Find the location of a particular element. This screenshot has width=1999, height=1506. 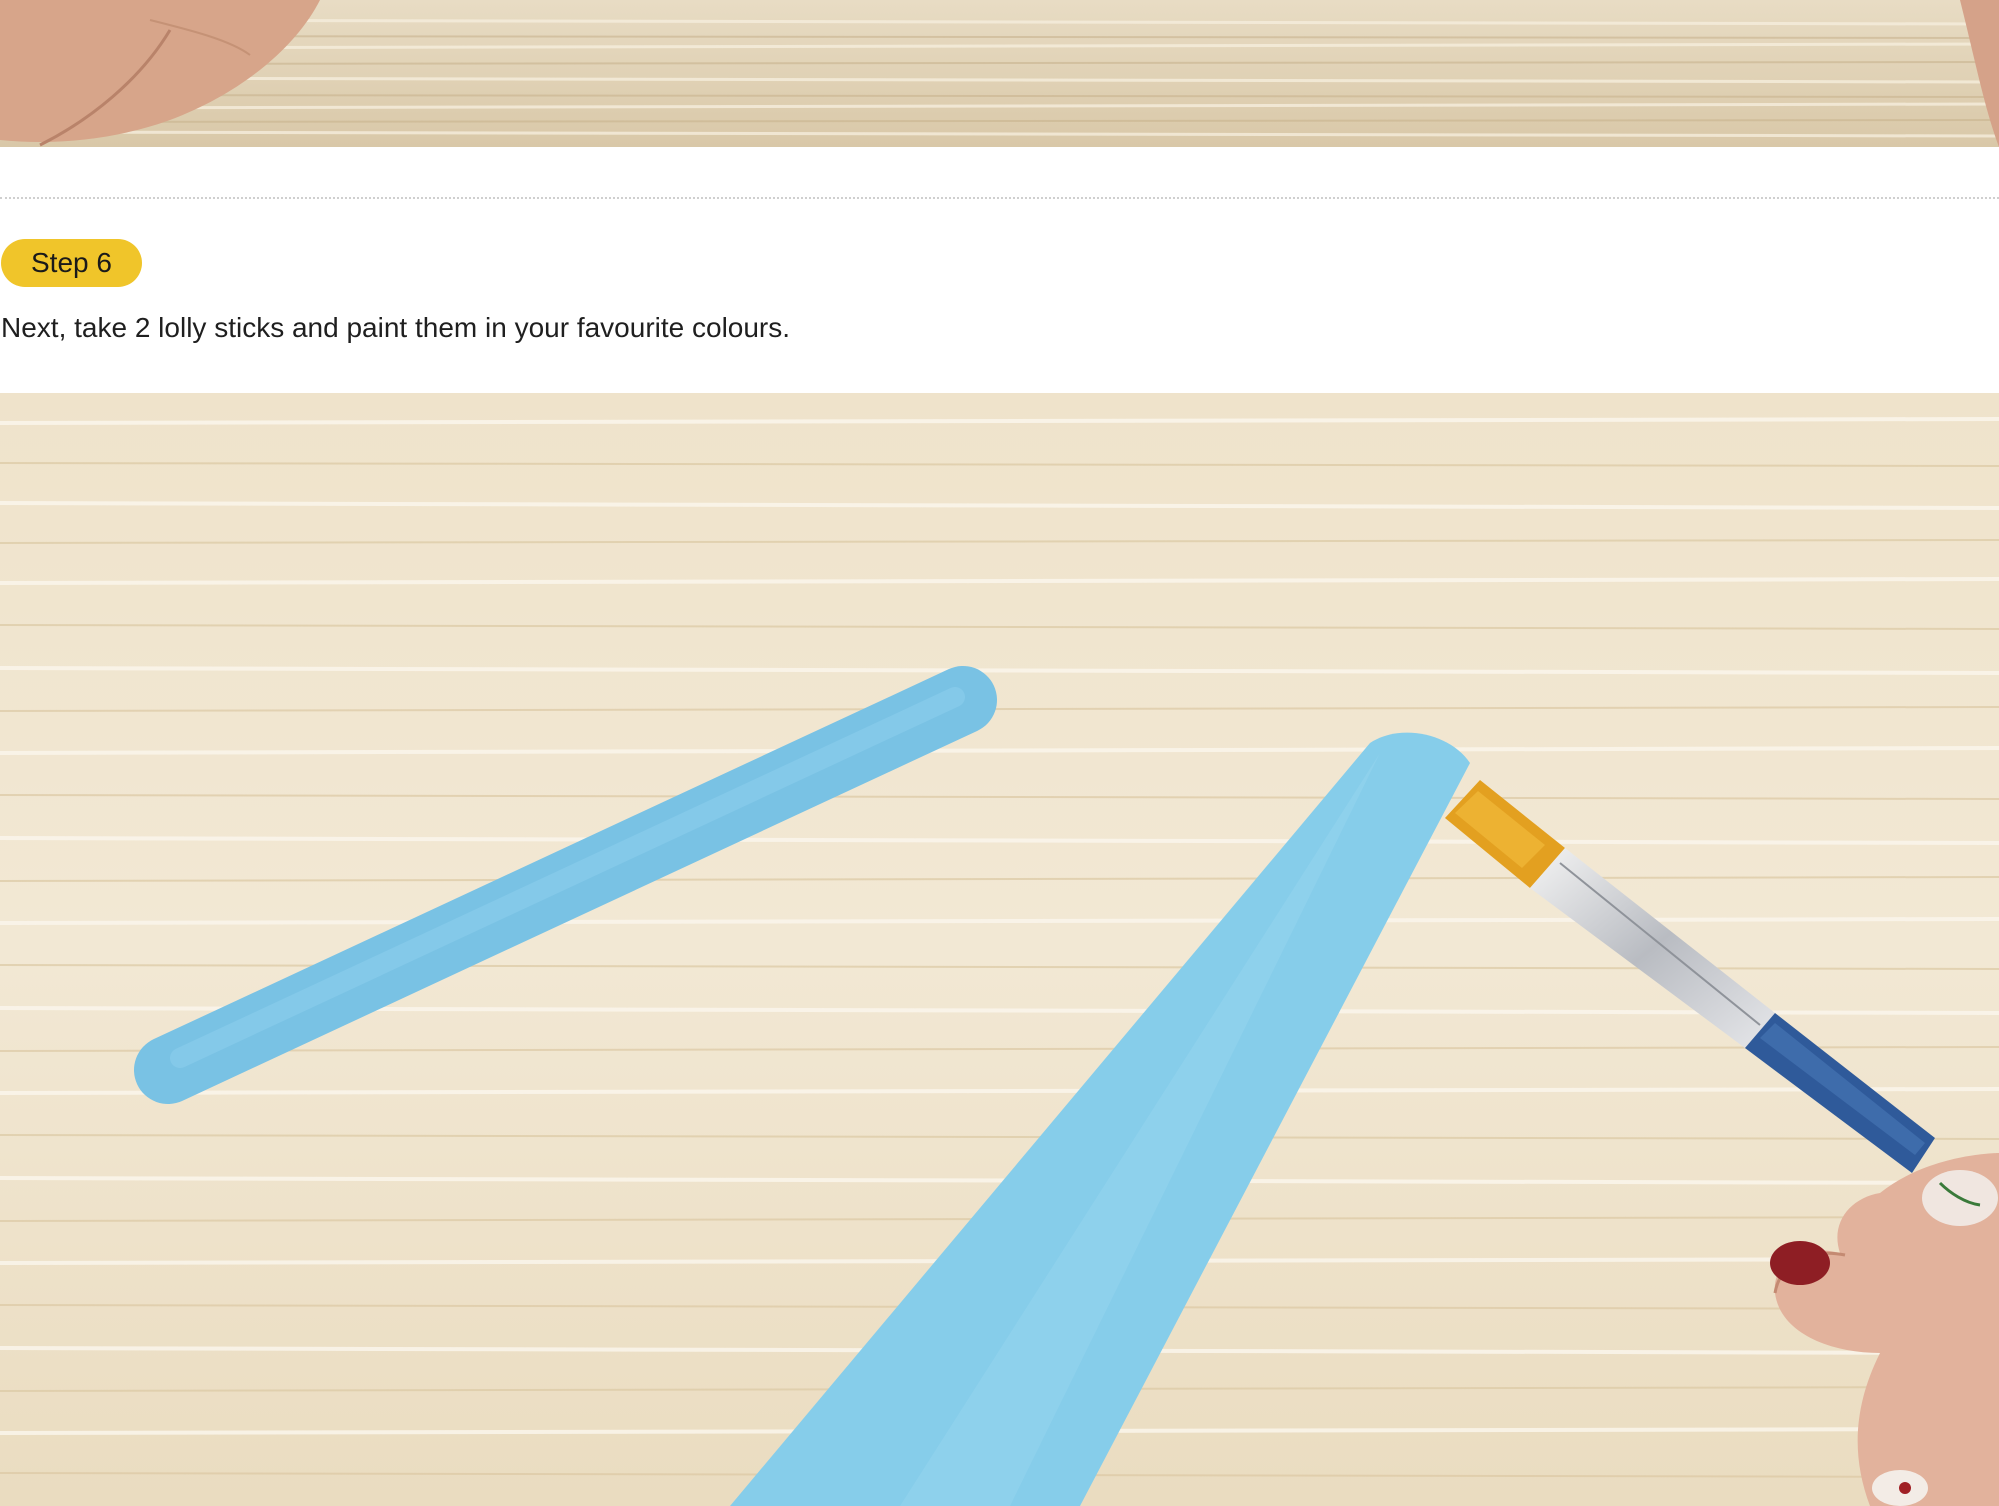

previous-step-photo is located at coordinates (999, 73).